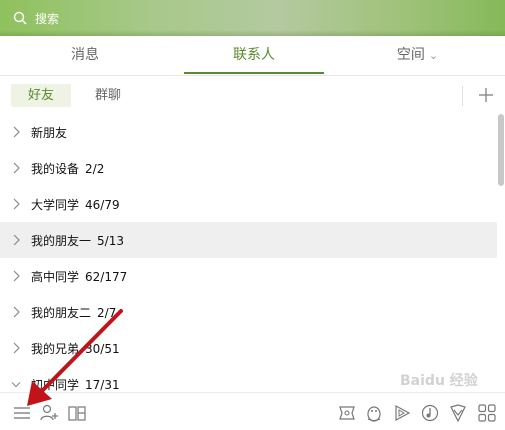 The width and height of the screenshot is (505, 430). Describe the element at coordinates (248, 240) in the screenshot. I see `group-row: 我的朋友一 5/13` at that location.